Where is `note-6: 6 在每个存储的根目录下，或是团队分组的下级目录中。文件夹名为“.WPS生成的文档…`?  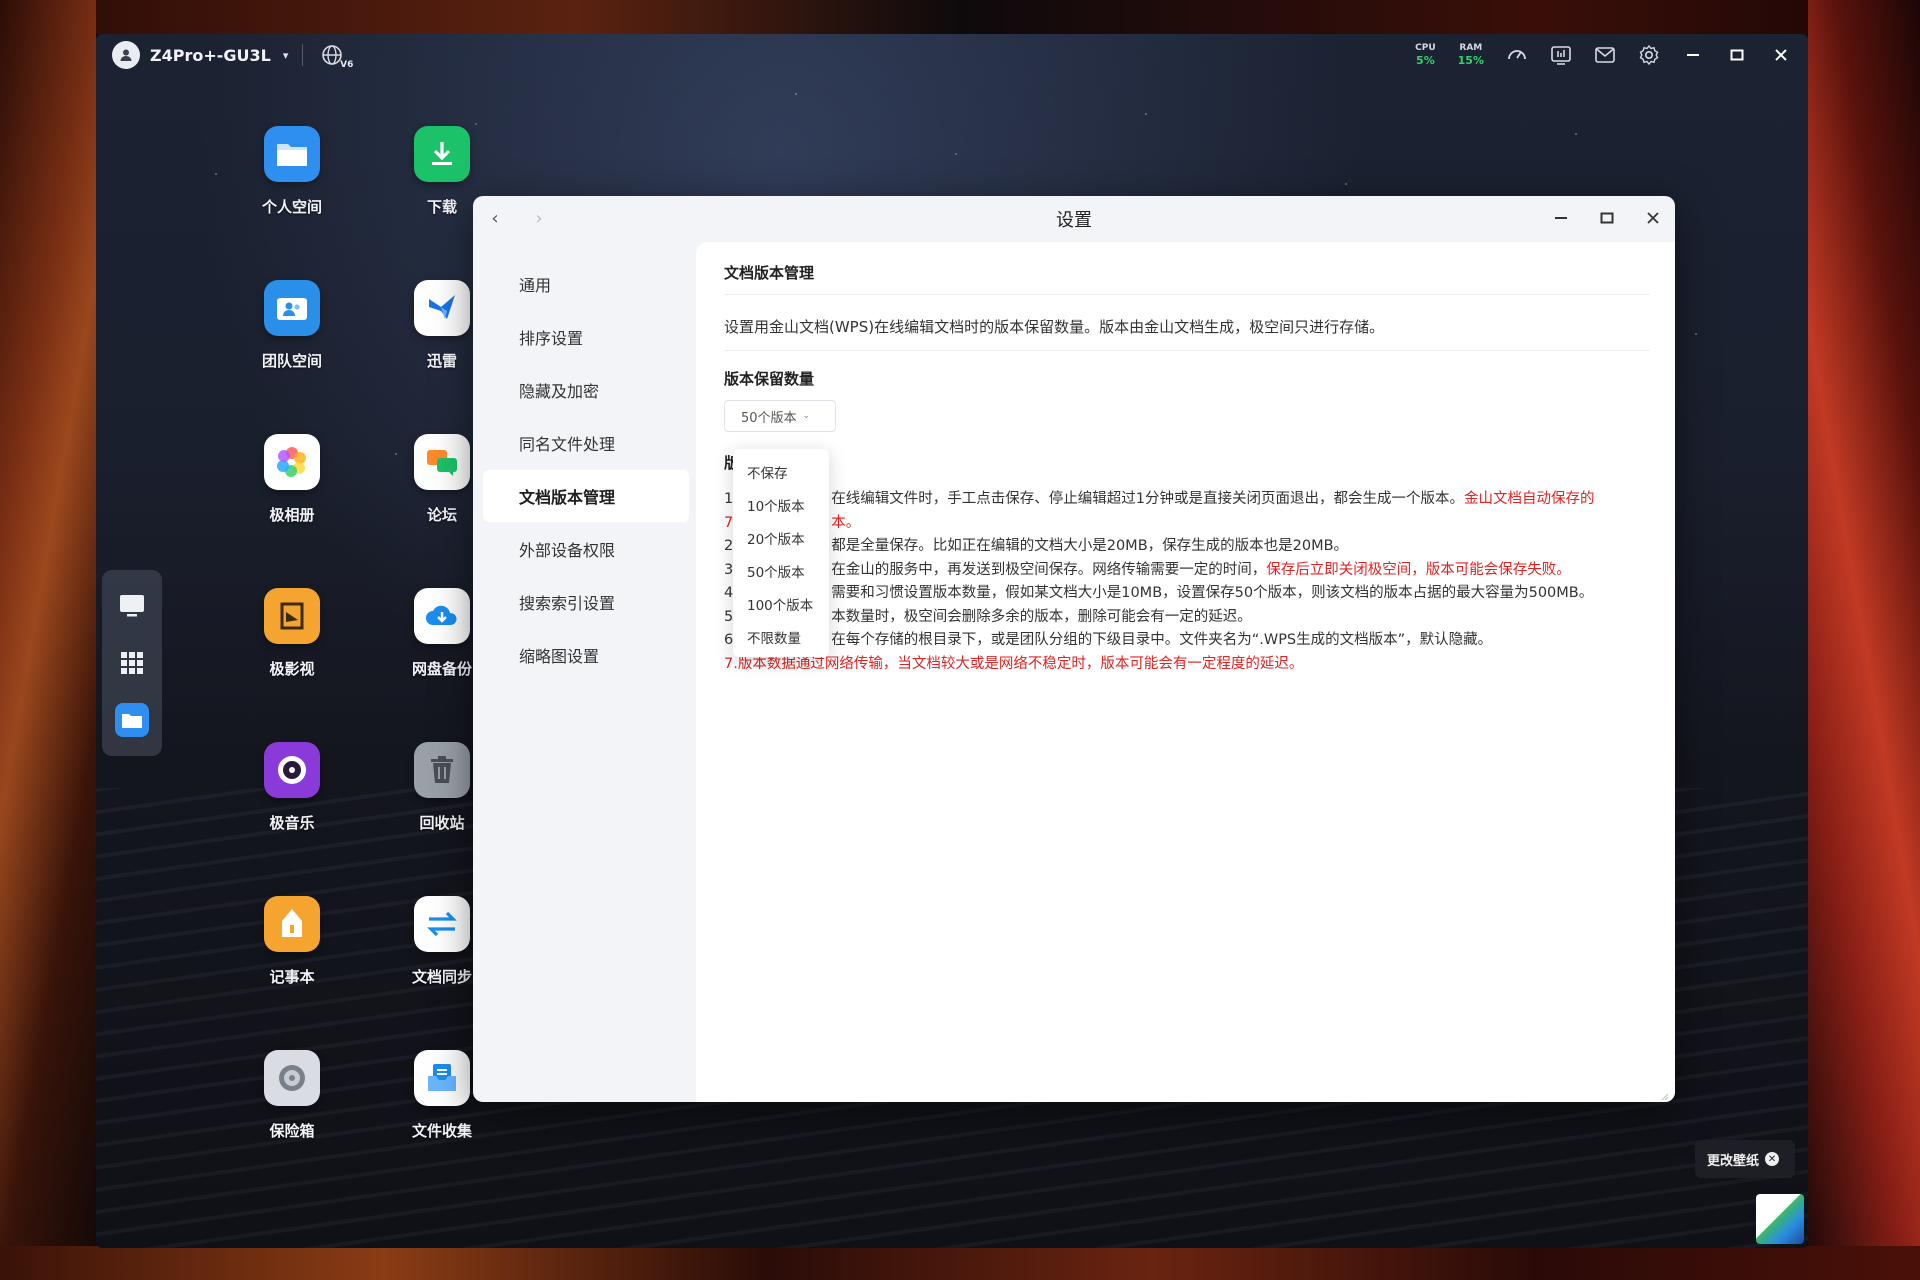
note-6: 6 在每个存储的根目录下，或是团队分组的下级目录中。文件夹名为“.WPS生成的文档… is located at coordinates (1108, 640).